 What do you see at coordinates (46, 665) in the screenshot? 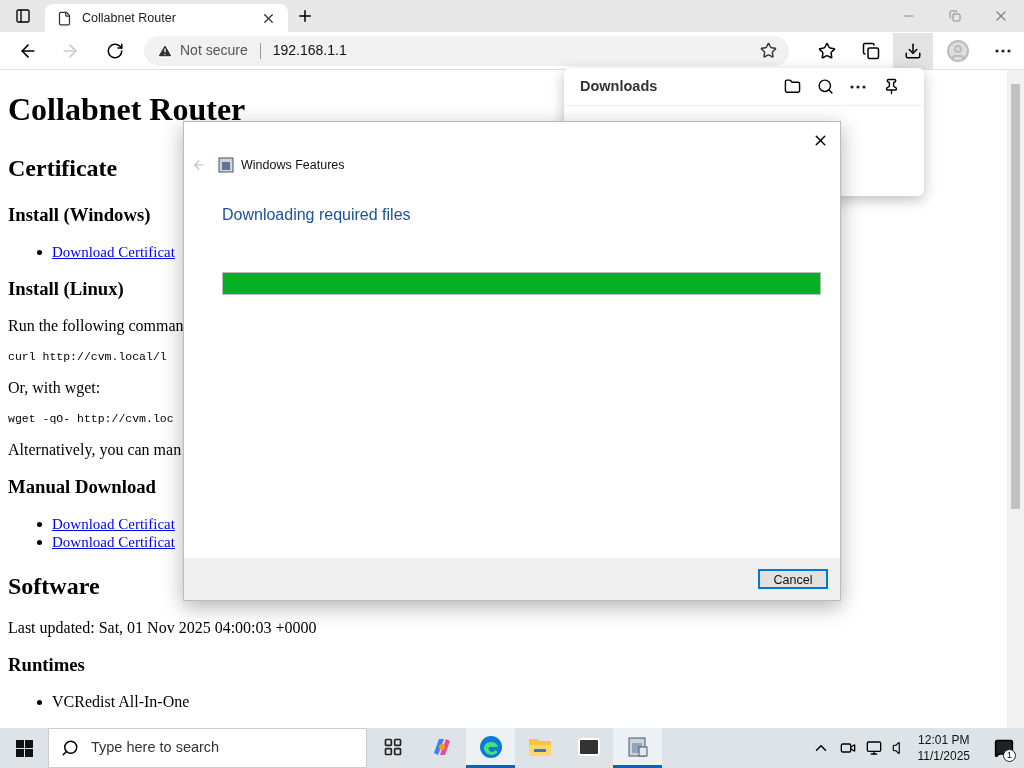
I see `subsection-heading: Runtimes` at bounding box center [46, 665].